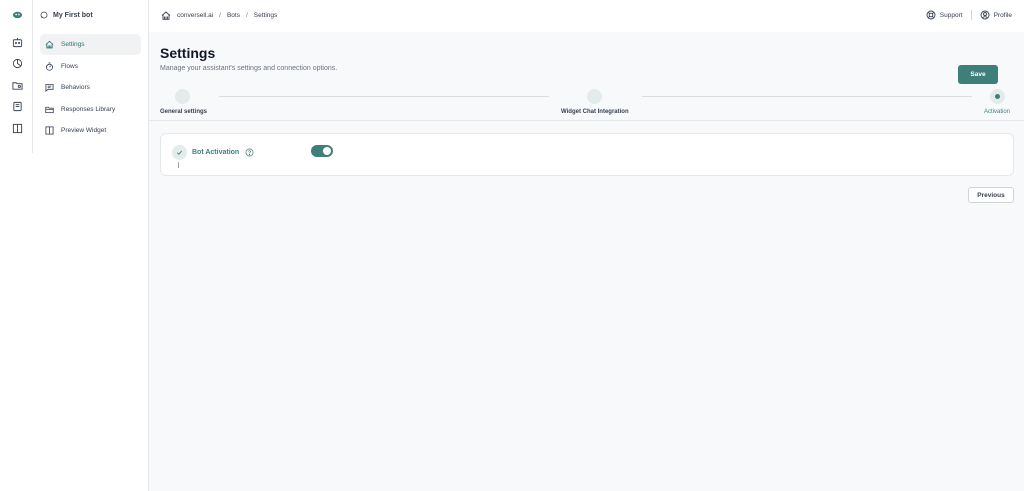 Image resolution: width=1024 pixels, height=491 pixels. Describe the element at coordinates (17, 14) in the screenshot. I see `logo-icon` at that location.